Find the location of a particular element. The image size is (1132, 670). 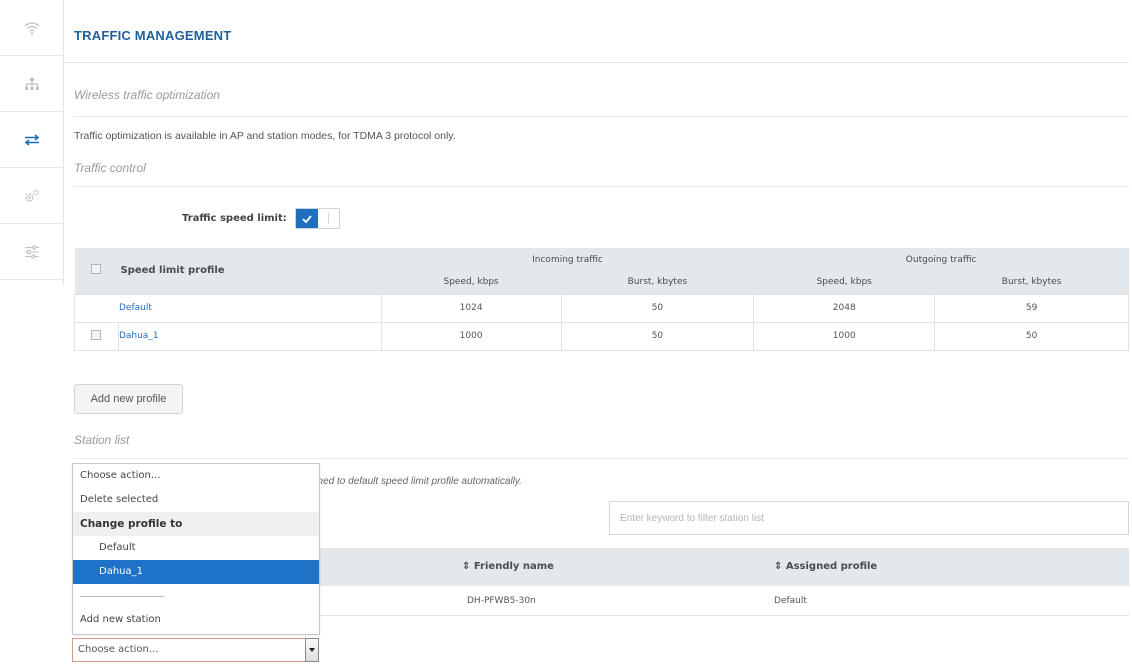

settings-gears-icon is located at coordinates (31, 195).